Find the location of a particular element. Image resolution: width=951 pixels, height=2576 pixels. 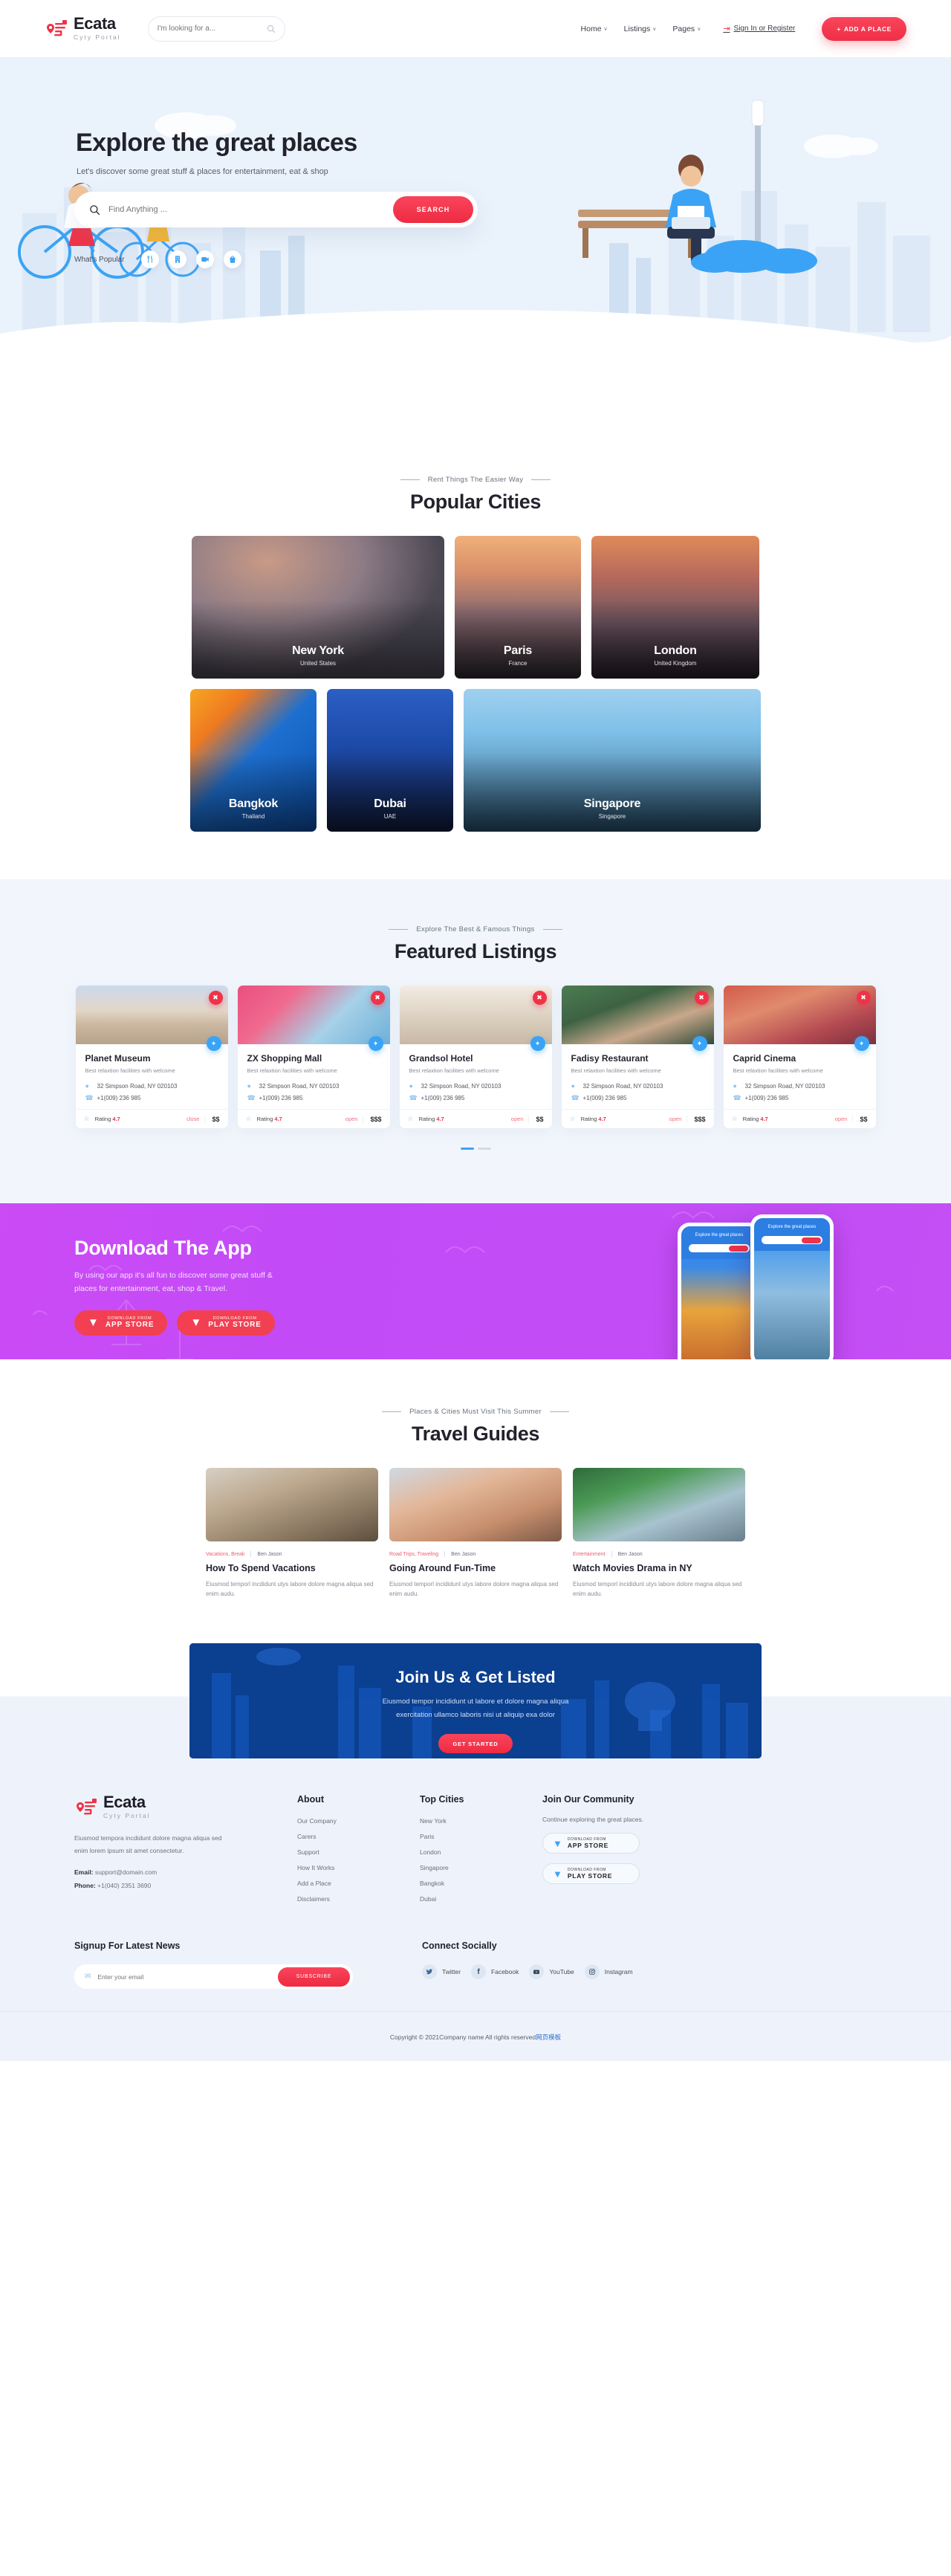

footer-app-store-button: ▼ DOWNLOAD FROM APP STORE is located at coordinates (591, 1844).